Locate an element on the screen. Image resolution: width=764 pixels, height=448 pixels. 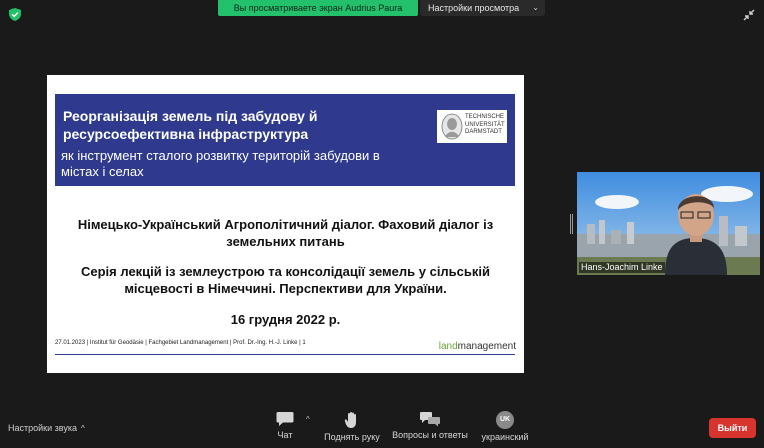
panel-resize-handle is located at coordinates (572, 224).